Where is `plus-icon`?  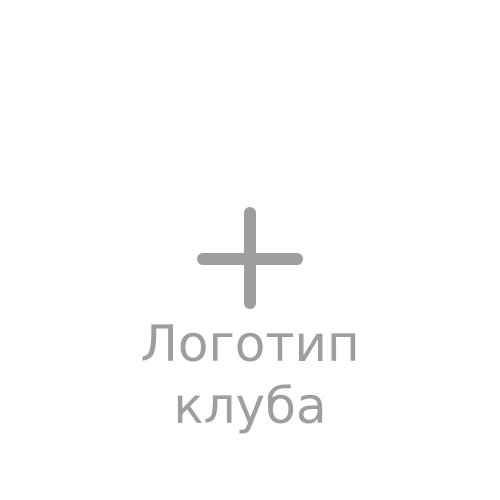 plus-icon is located at coordinates (250, 258).